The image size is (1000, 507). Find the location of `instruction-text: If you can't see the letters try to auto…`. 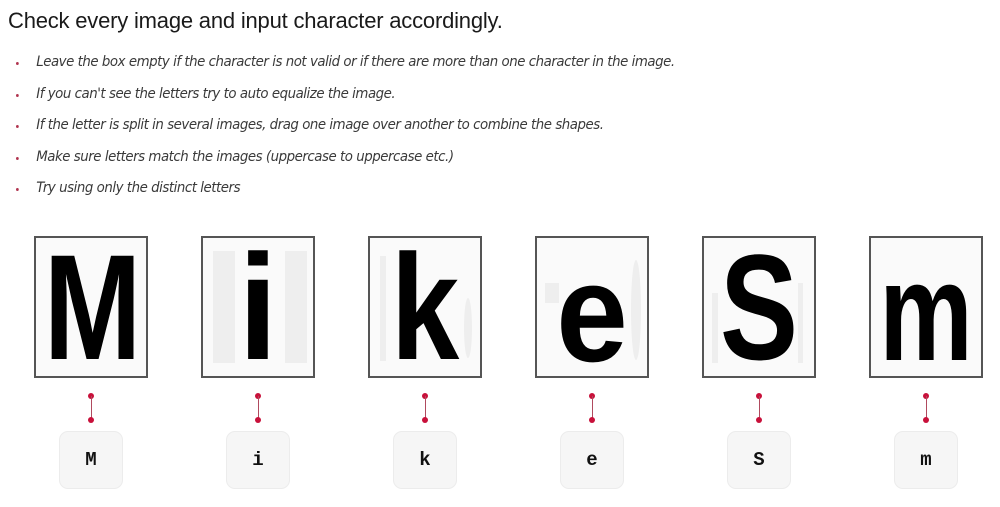

instruction-text: If you can't see the letters try to auto… is located at coordinates (216, 93).